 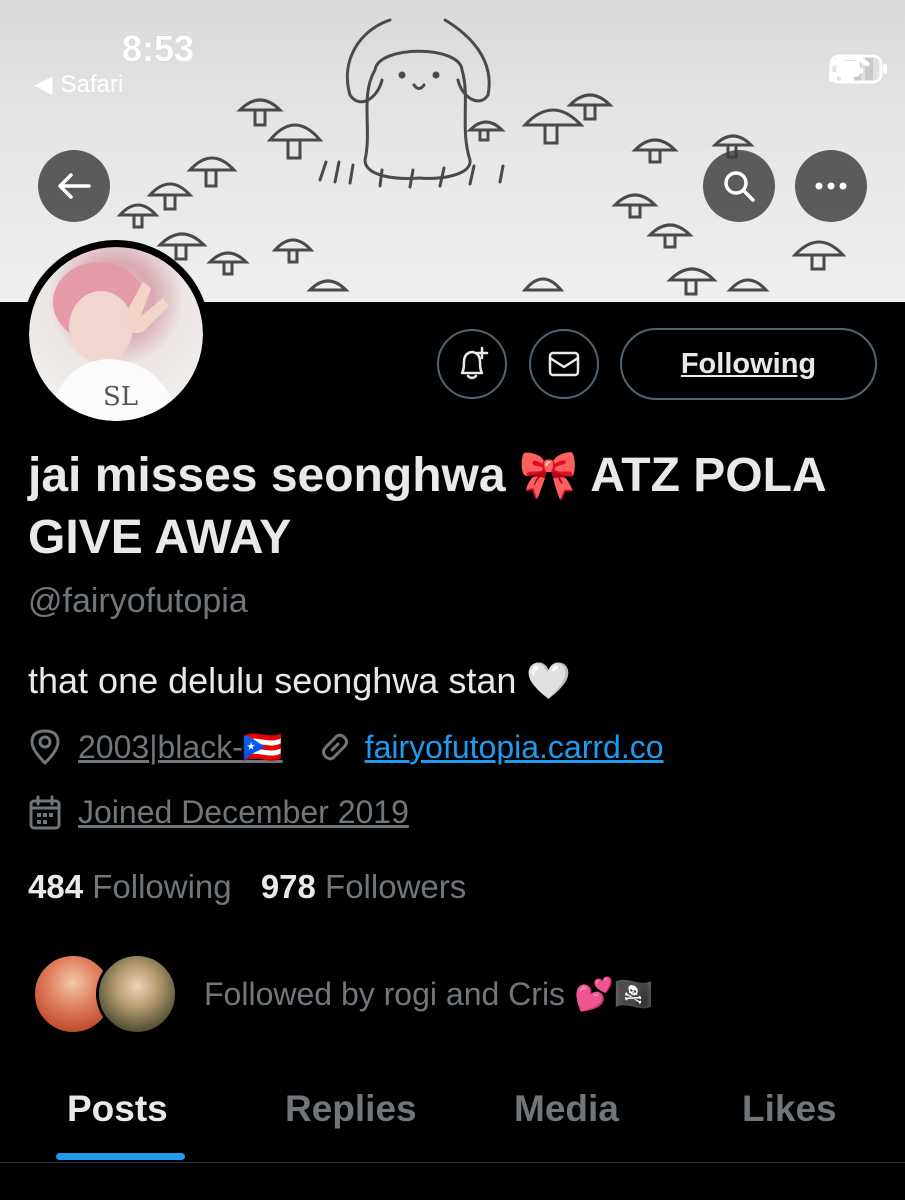 What do you see at coordinates (45, 812) in the screenshot?
I see `calendar-icon` at bounding box center [45, 812].